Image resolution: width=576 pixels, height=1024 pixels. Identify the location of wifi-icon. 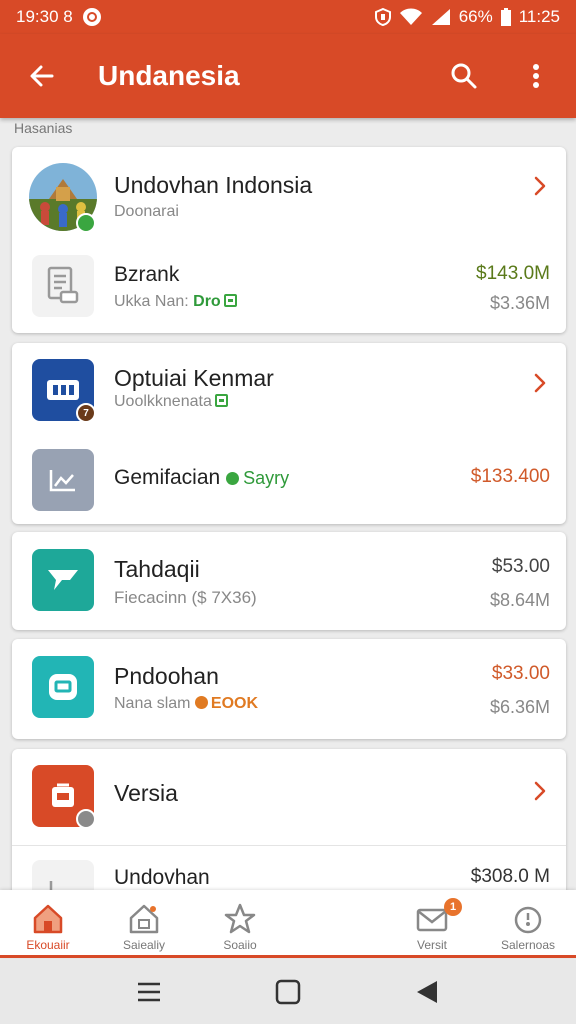
(410, 16).